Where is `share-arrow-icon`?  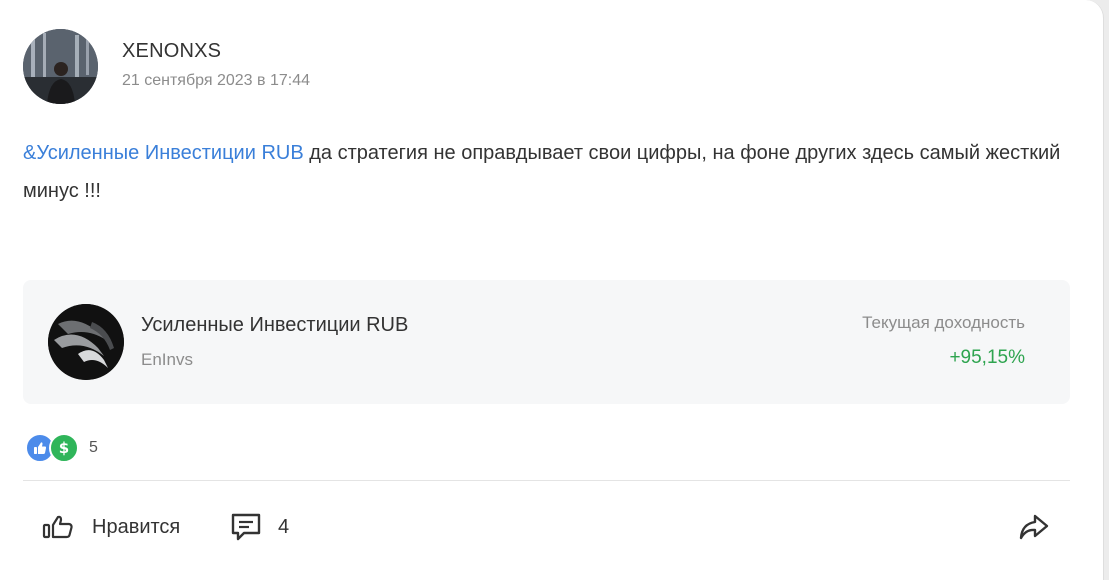 share-arrow-icon is located at coordinates (1034, 527).